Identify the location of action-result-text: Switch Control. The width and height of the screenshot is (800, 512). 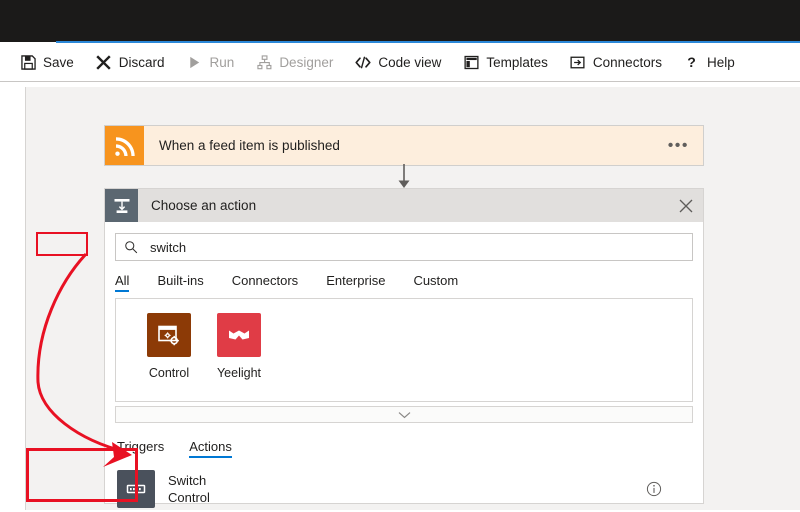
(405, 489).